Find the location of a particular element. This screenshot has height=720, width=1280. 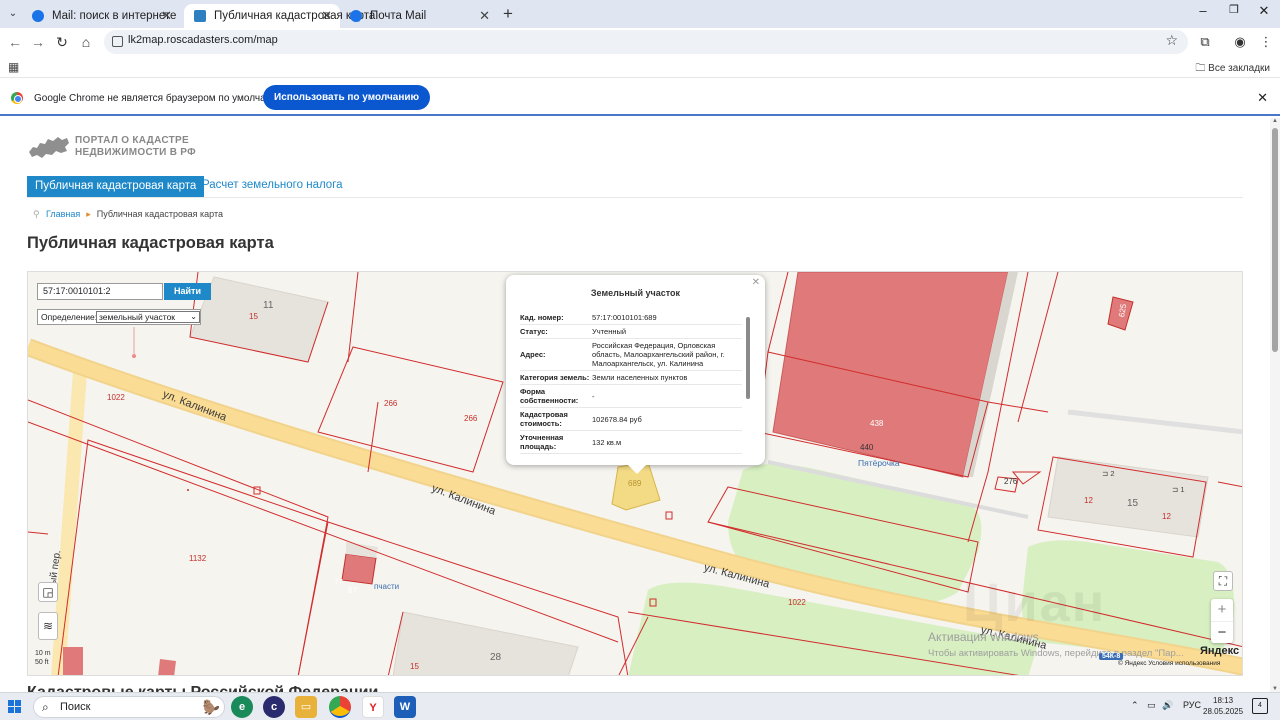

ruler-tool-icon: ◲ is located at coordinates (48, 592).